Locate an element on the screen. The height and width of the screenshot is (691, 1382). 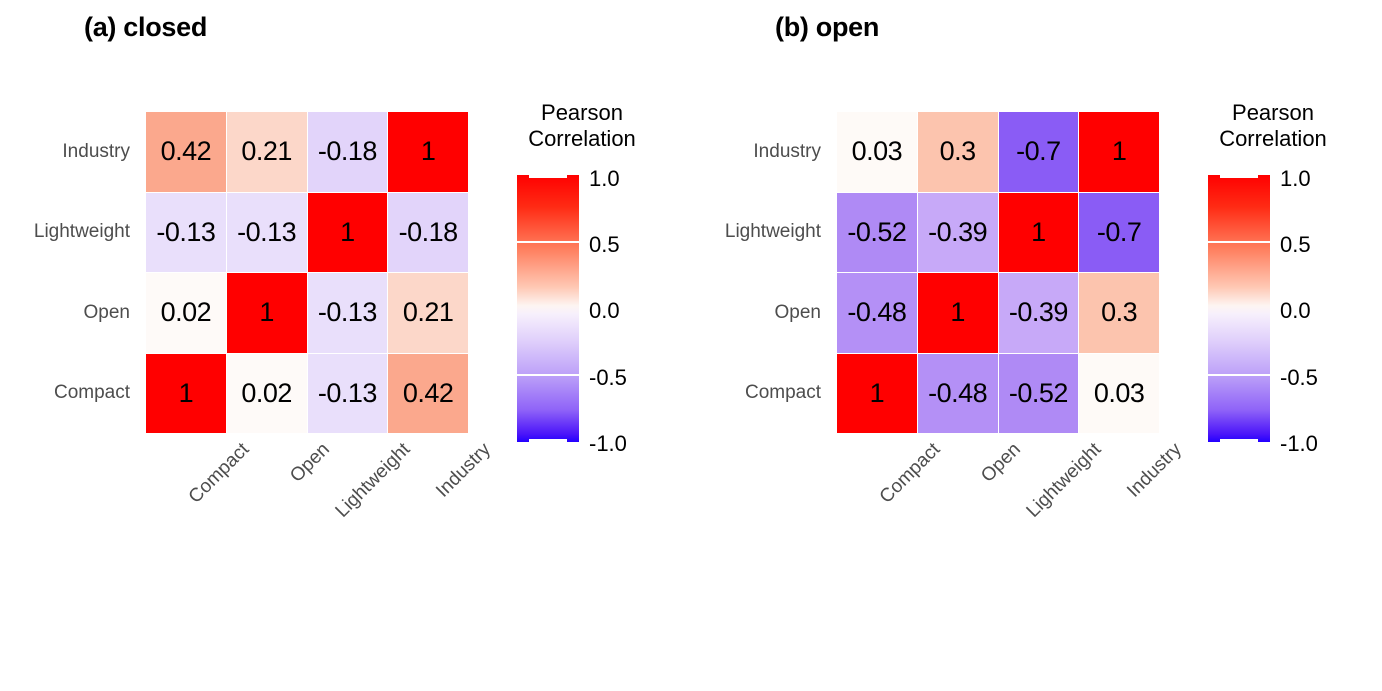
column-labels-closed: Compact Open Lightweight Industry is located at coordinates (320, 508).